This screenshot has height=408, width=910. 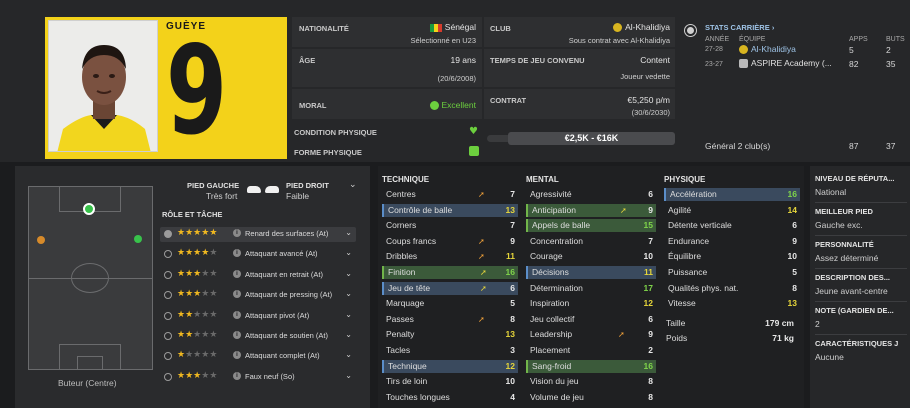 What do you see at coordinates (258, 336) in the screenshot?
I see `role-row: ★★★★★ i Attaquant de soutien (At) ⌄` at bounding box center [258, 336].